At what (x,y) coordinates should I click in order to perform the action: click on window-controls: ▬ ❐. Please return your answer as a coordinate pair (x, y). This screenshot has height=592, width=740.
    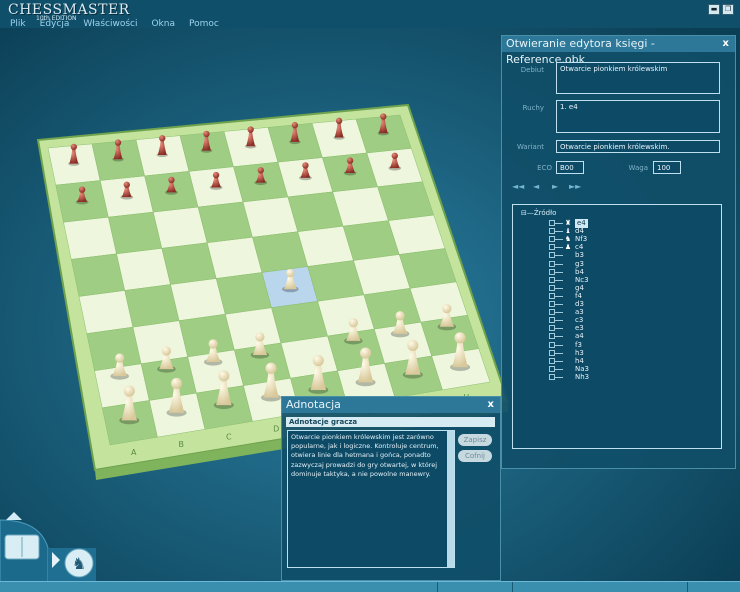
    Looking at the image, I should click on (721, 9).